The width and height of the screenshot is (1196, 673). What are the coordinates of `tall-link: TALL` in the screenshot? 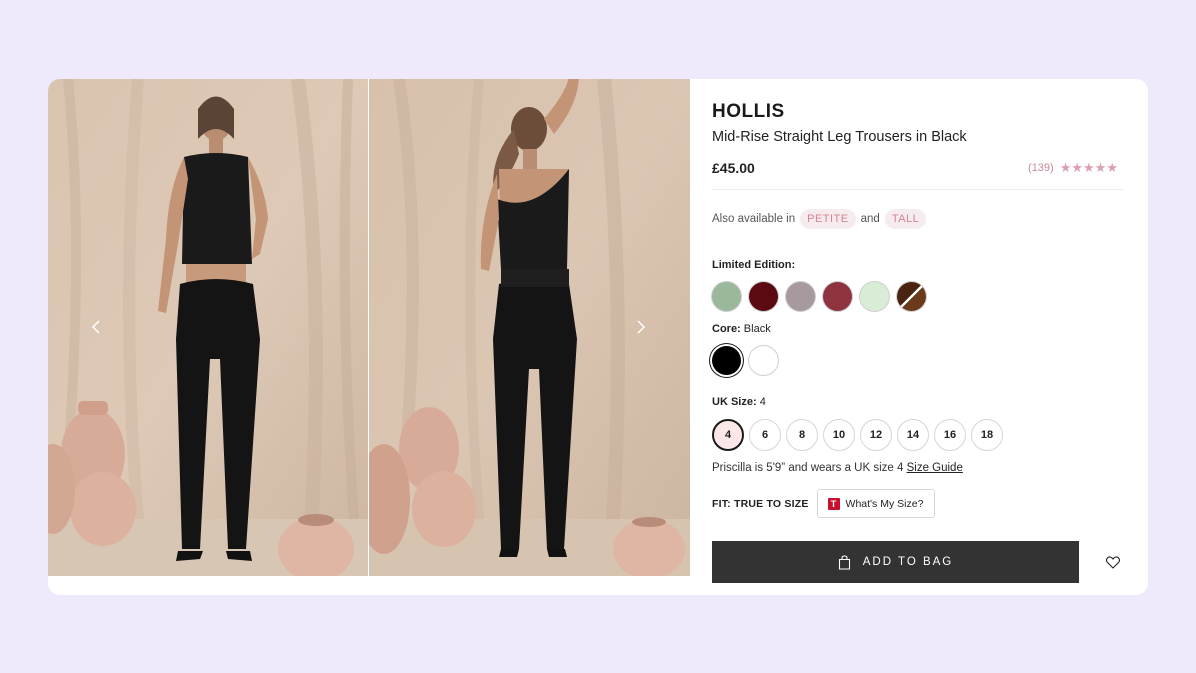 It's located at (905, 219).